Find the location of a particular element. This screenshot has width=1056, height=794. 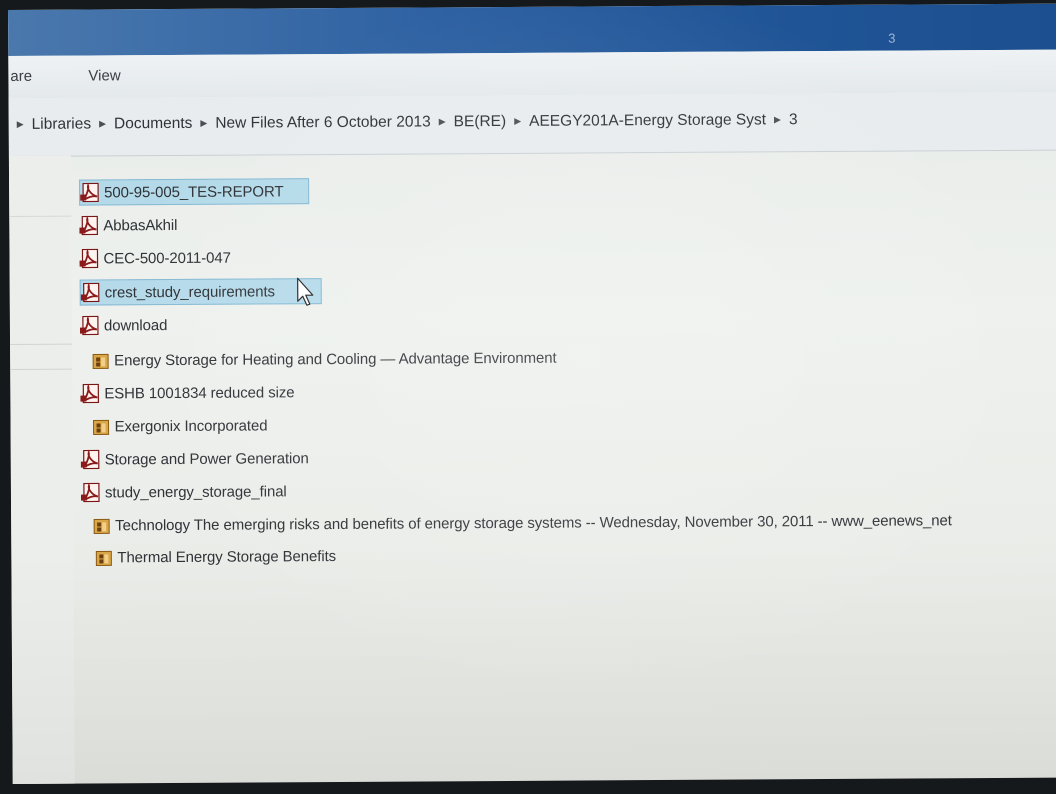

file-row: Thermal Energy Storage Benefits is located at coordinates (214, 556).